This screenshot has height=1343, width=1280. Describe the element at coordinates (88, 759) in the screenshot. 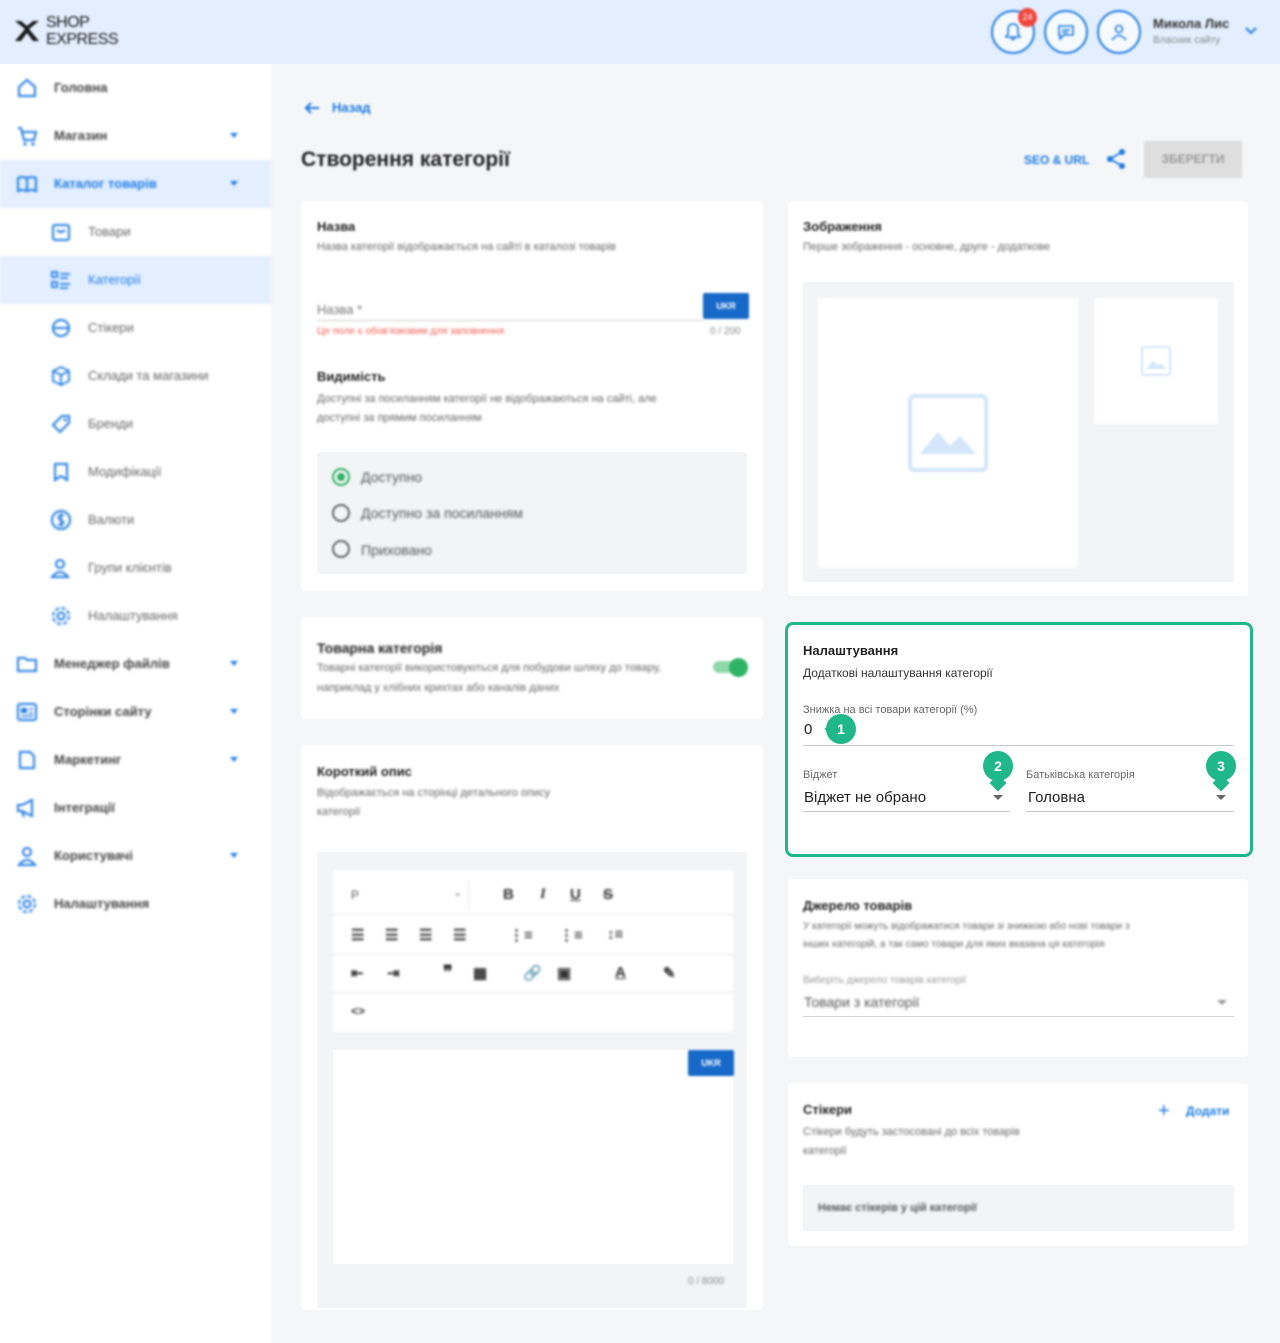

I see `sidebar-item-label: Маркетинг` at that location.